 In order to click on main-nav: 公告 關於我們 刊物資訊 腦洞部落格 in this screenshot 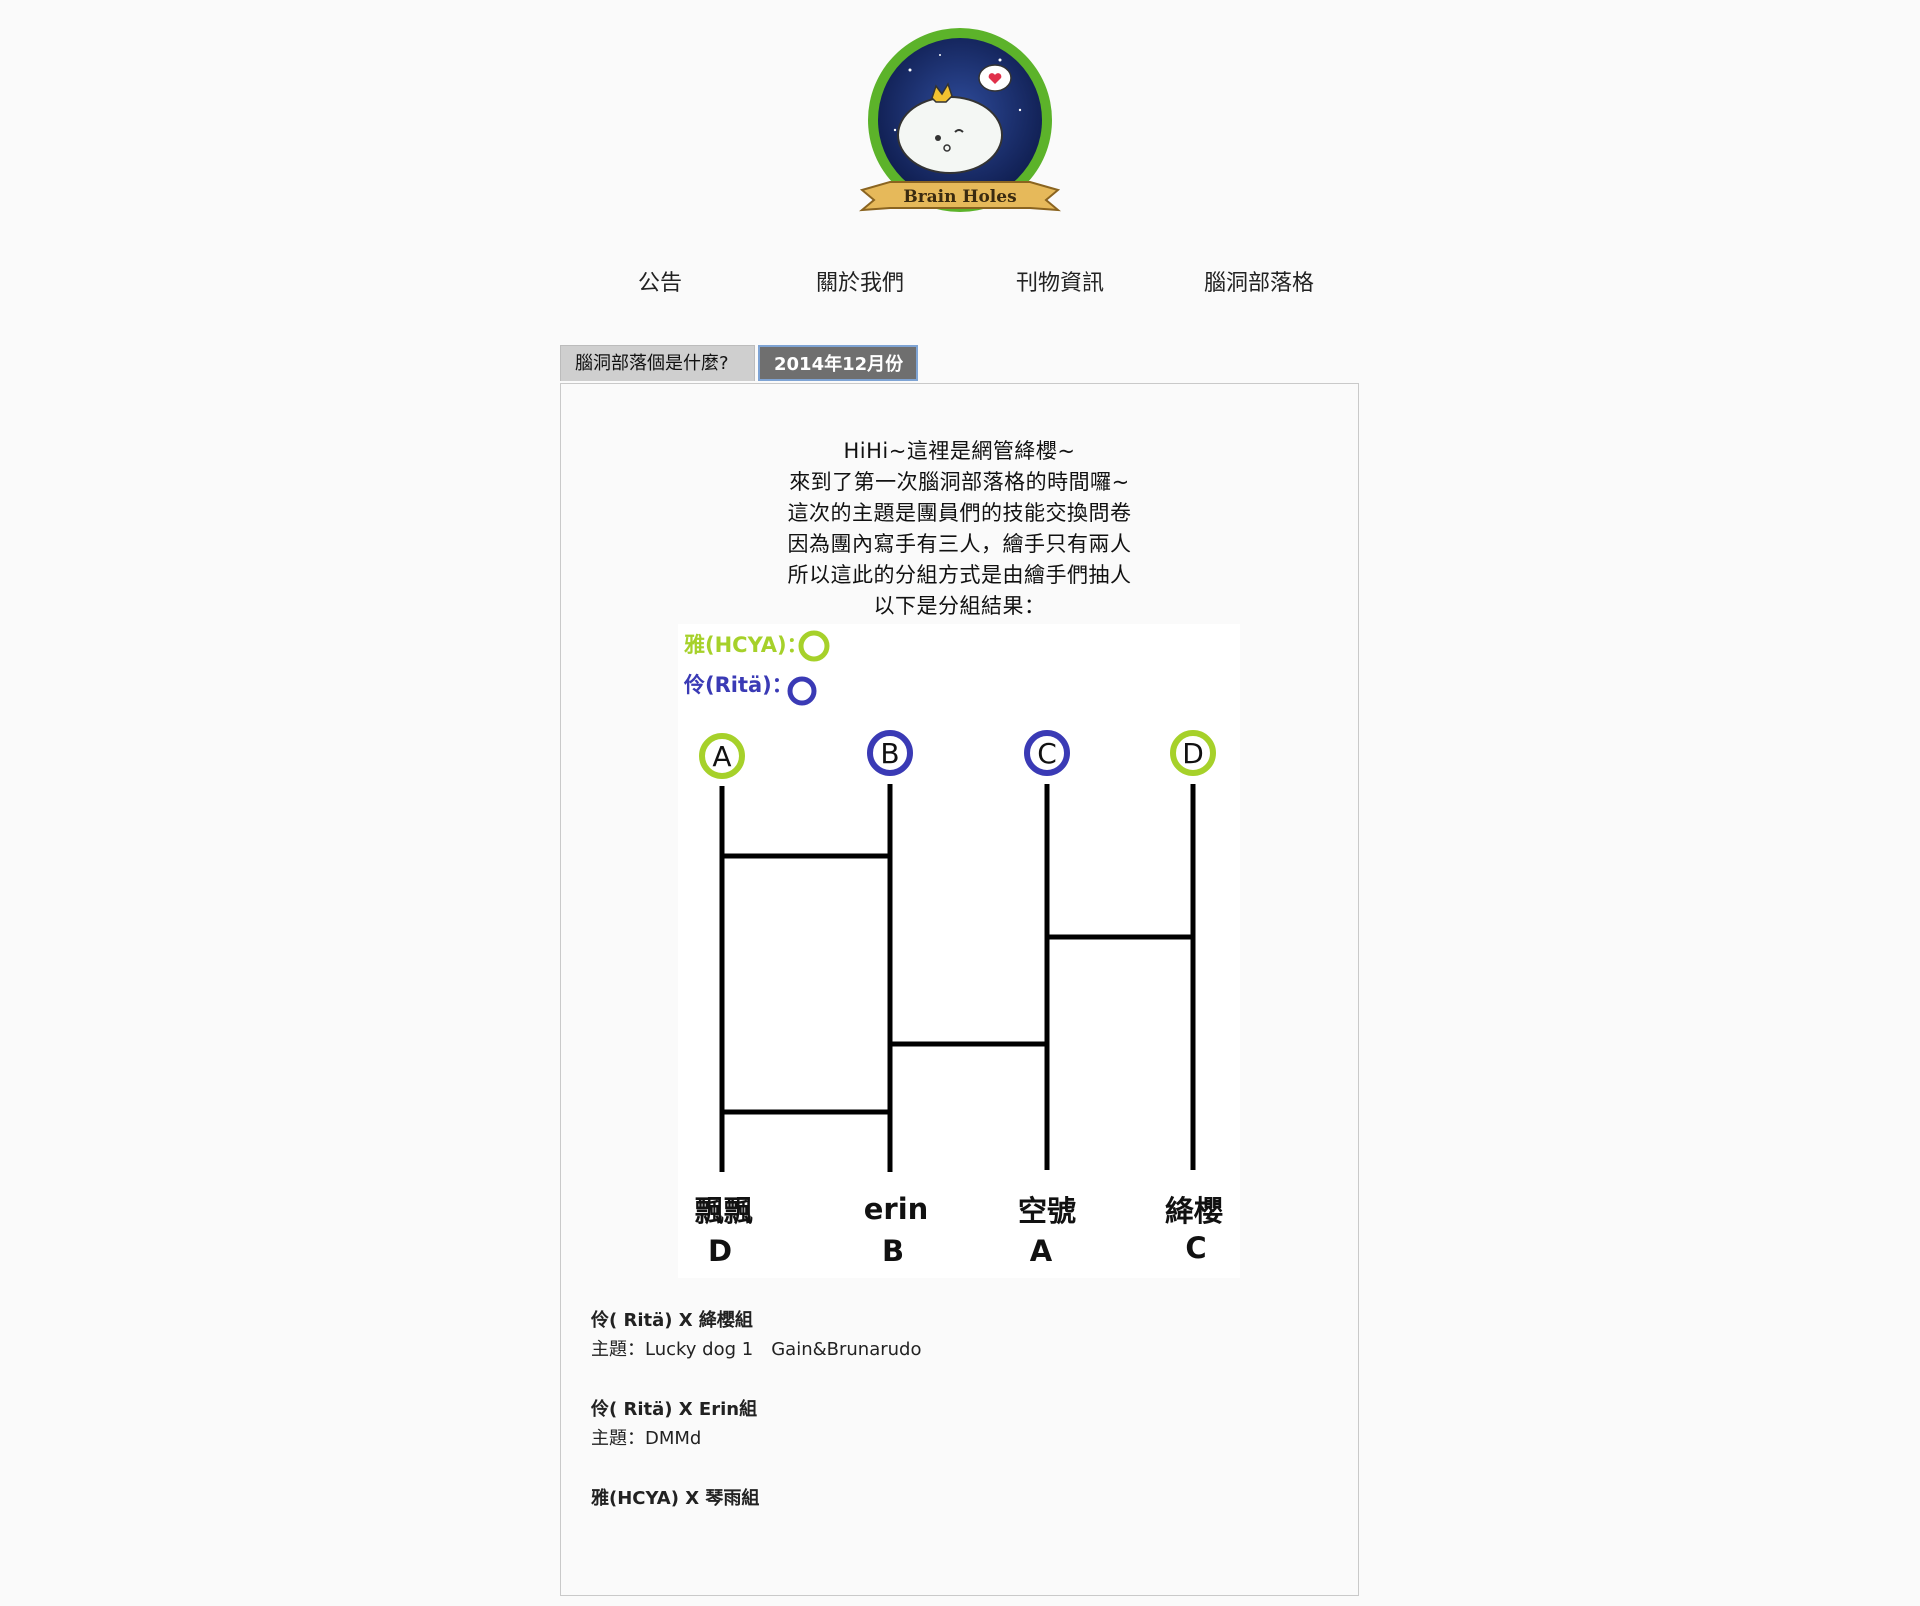, I will do `click(960, 285)`.